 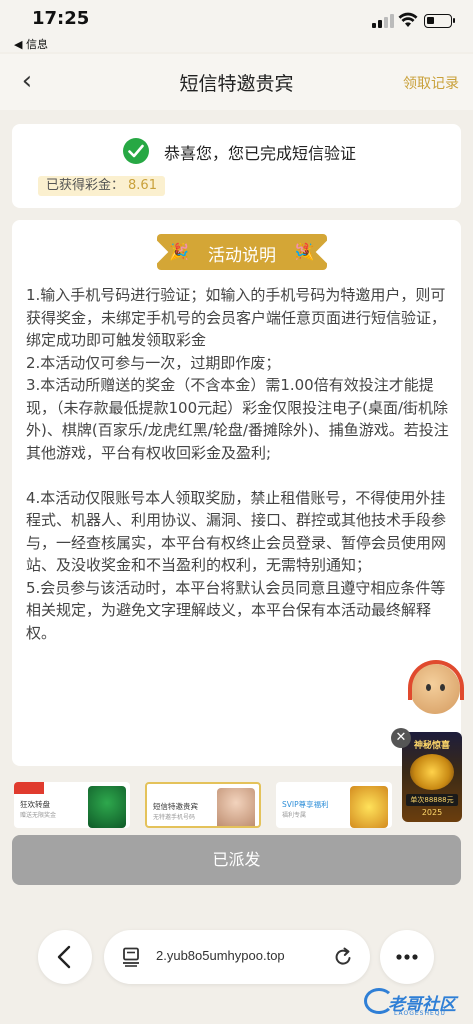 I want to click on mystery-surprise-promo: 神秘惊喜 单次88888元 2025, so click(x=432, y=777).